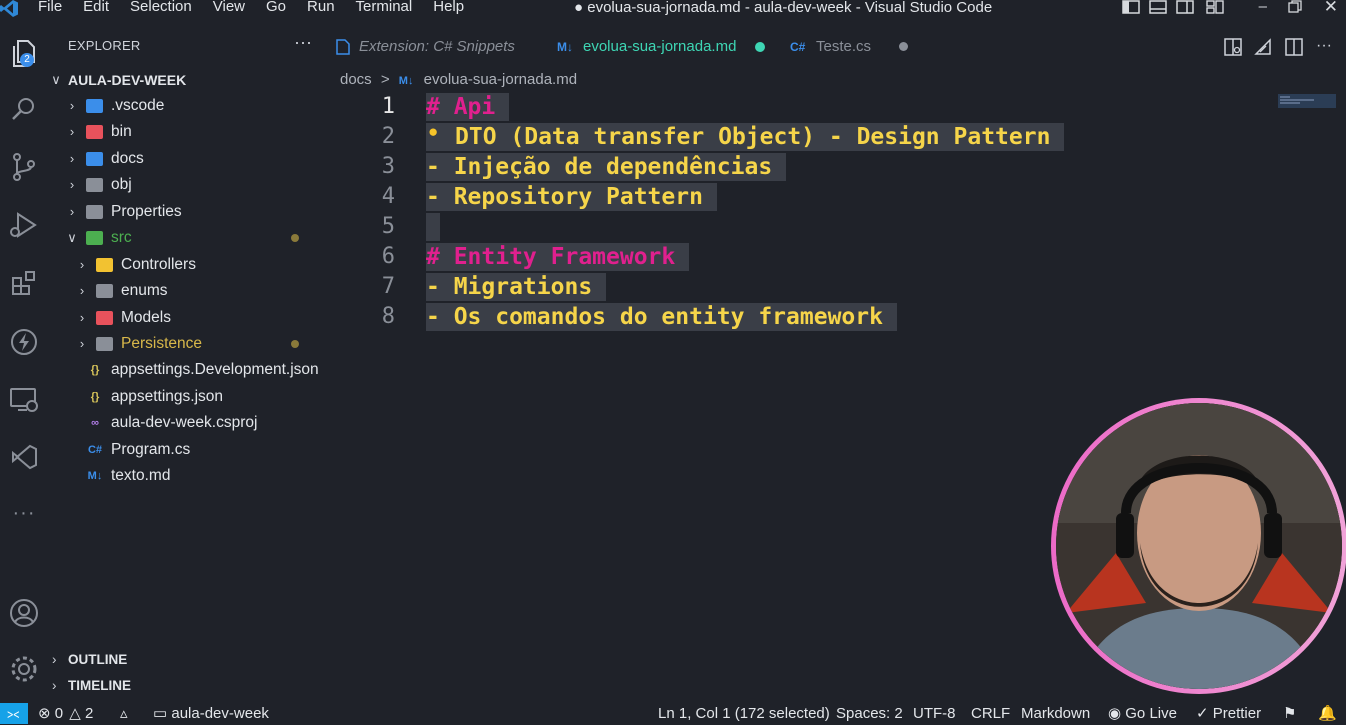 The height and width of the screenshot is (725, 1346). I want to click on account-icon, so click(24, 613).